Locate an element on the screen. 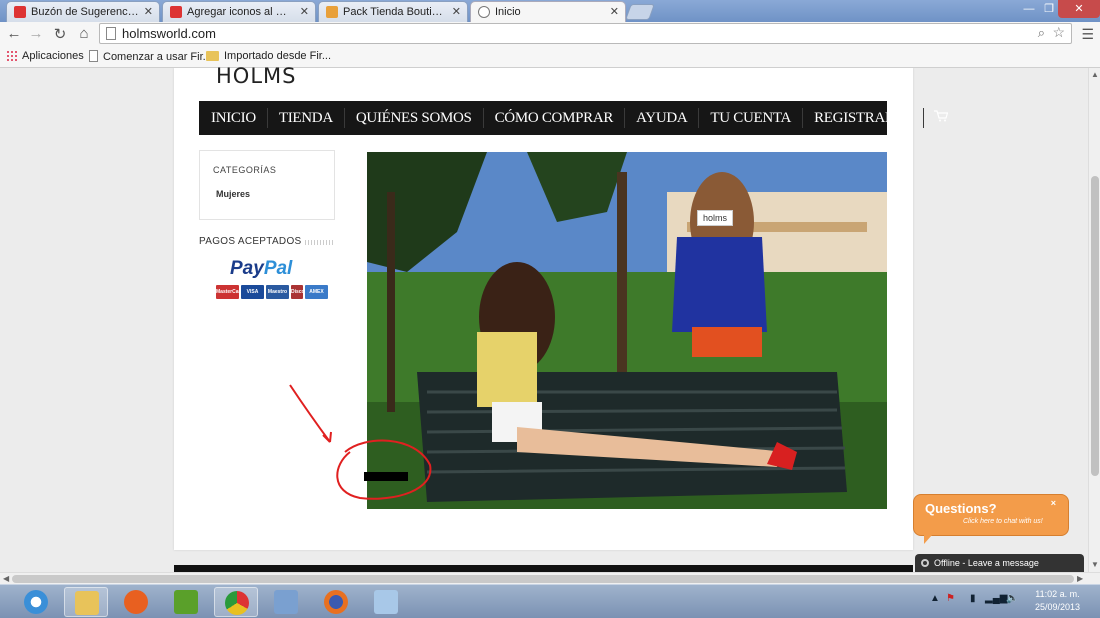 The image size is (1100, 618). chat-subtitle: Click here to chat with us! is located at coordinates (1003, 521).